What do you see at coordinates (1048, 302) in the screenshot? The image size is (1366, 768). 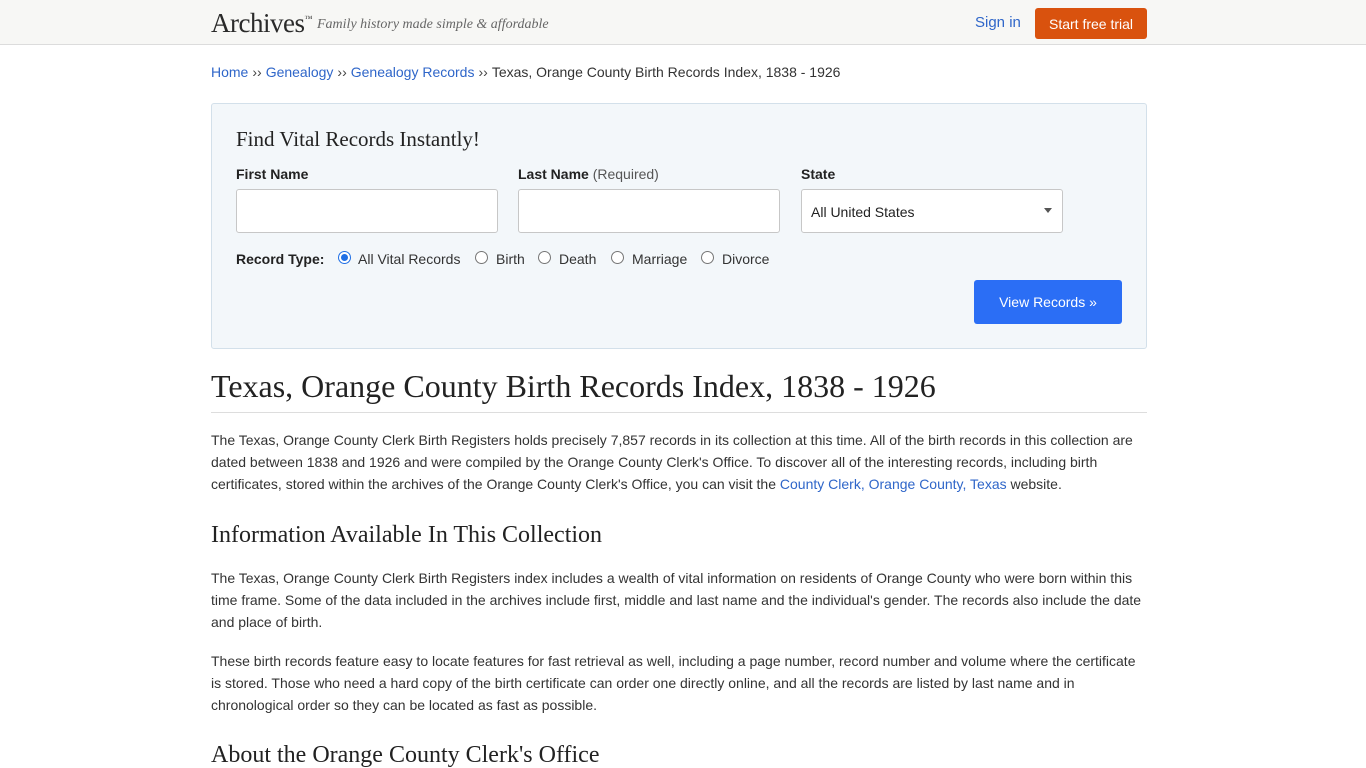 I see `view-records-button: View Records »` at bounding box center [1048, 302].